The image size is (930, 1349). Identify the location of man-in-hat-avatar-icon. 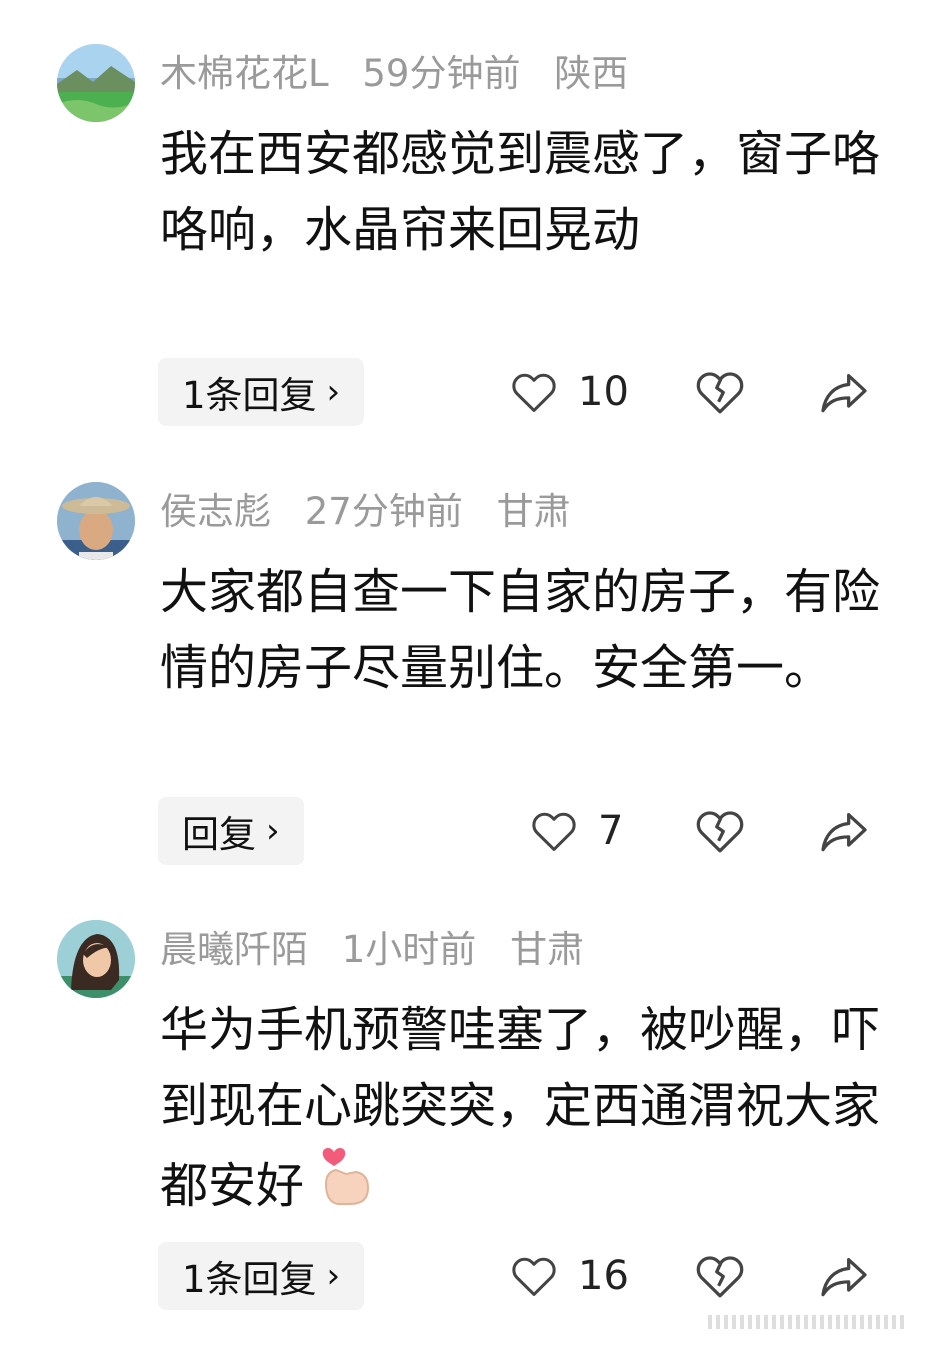
(96, 521).